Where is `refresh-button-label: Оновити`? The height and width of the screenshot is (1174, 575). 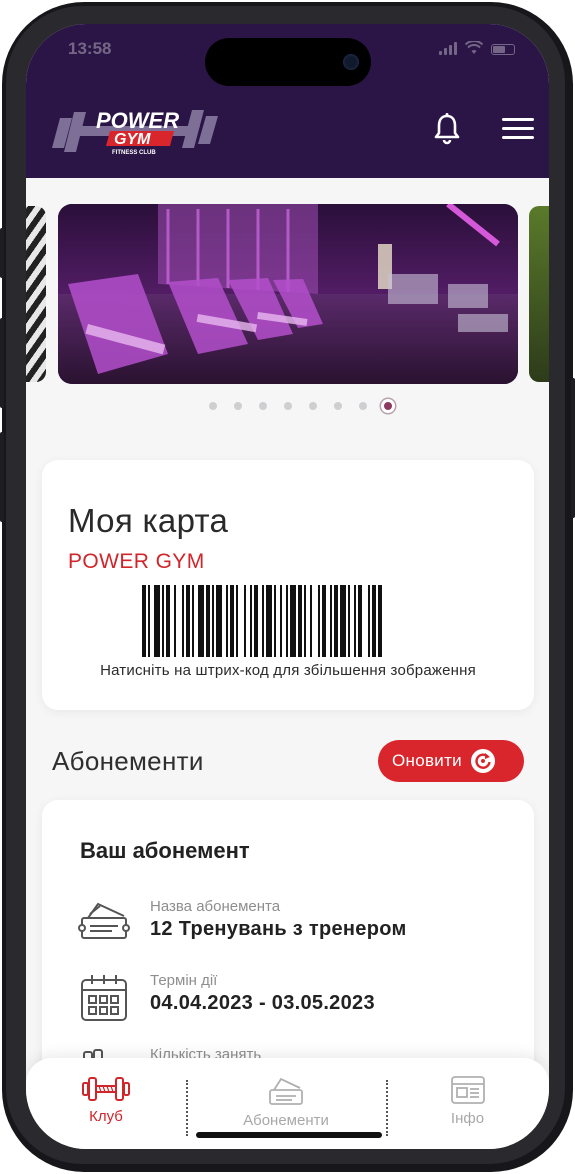
refresh-button-label: Оновити is located at coordinates (427, 760).